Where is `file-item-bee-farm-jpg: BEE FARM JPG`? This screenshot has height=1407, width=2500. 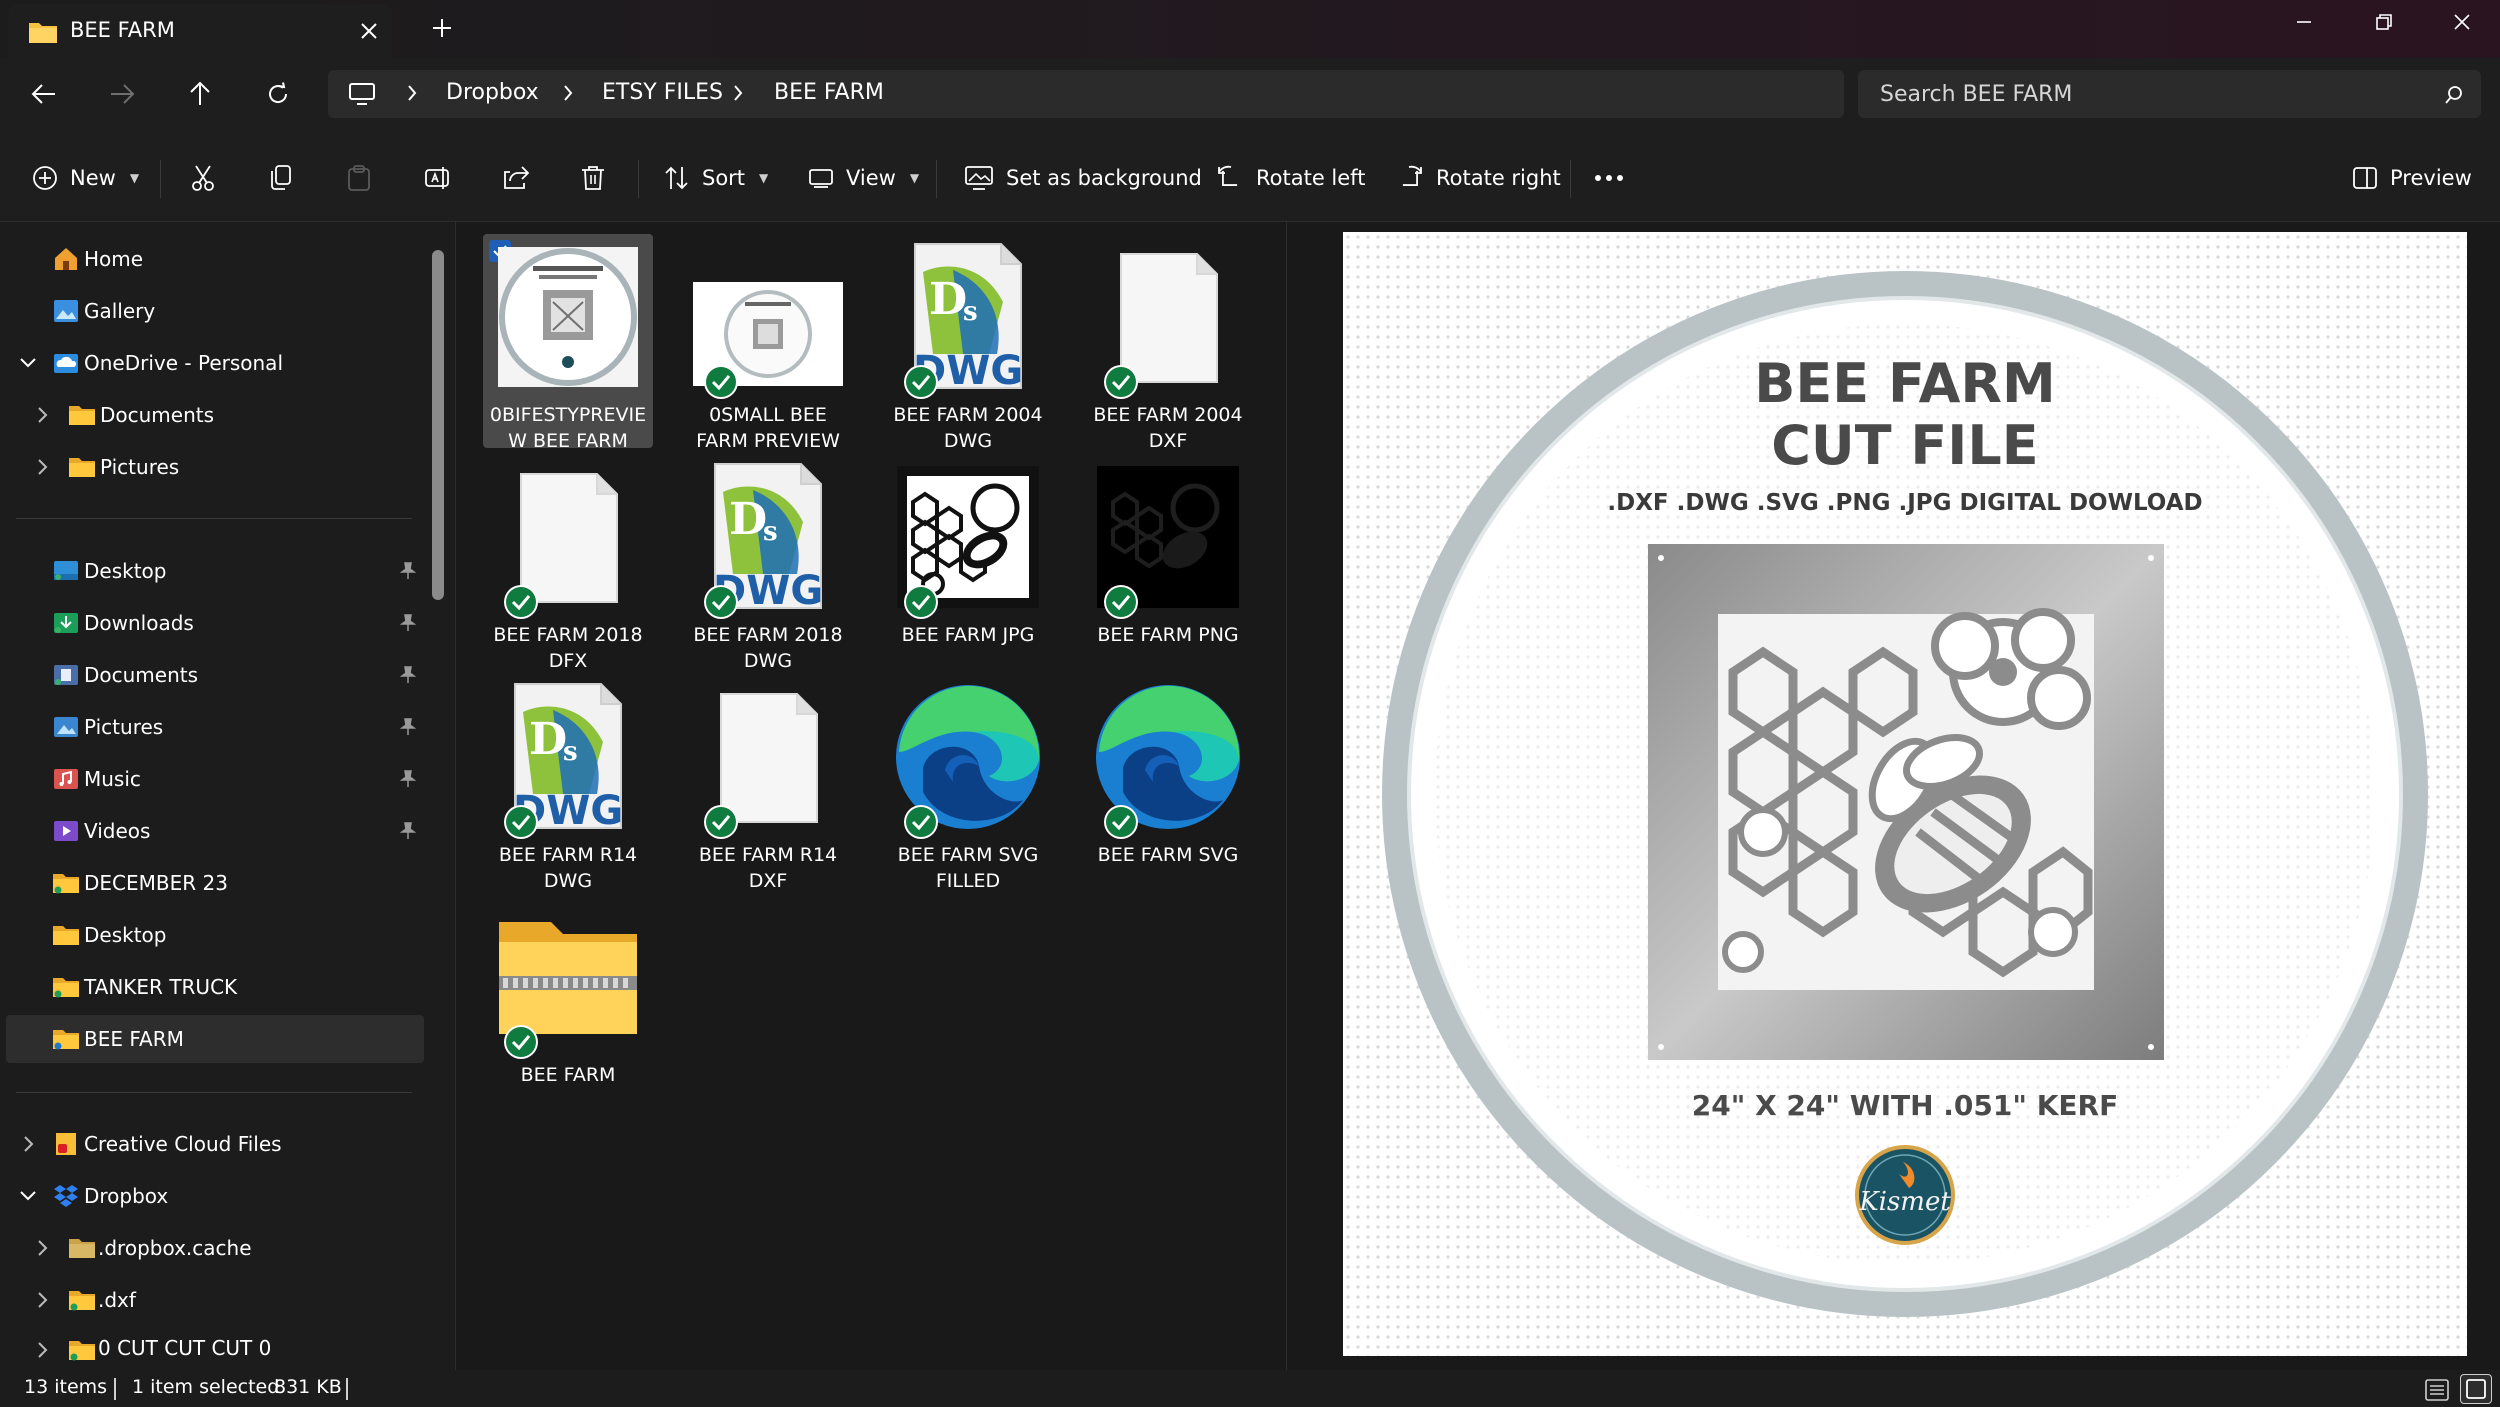
file-item-bee-farm-jpg: BEE FARM JPG is located at coordinates (968, 561).